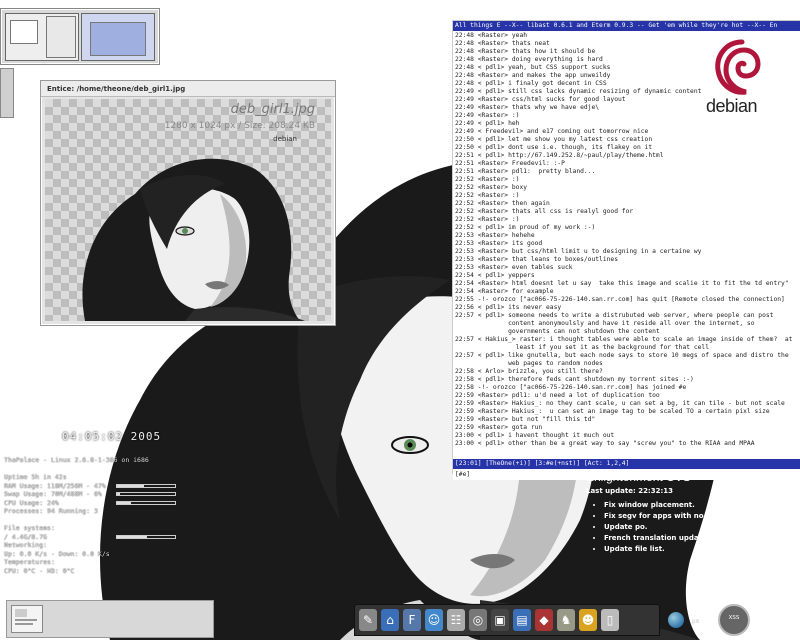  What do you see at coordinates (112, 436) in the screenshot?
I see `desktop-clock: 04:05:02 2005` at bounding box center [112, 436].